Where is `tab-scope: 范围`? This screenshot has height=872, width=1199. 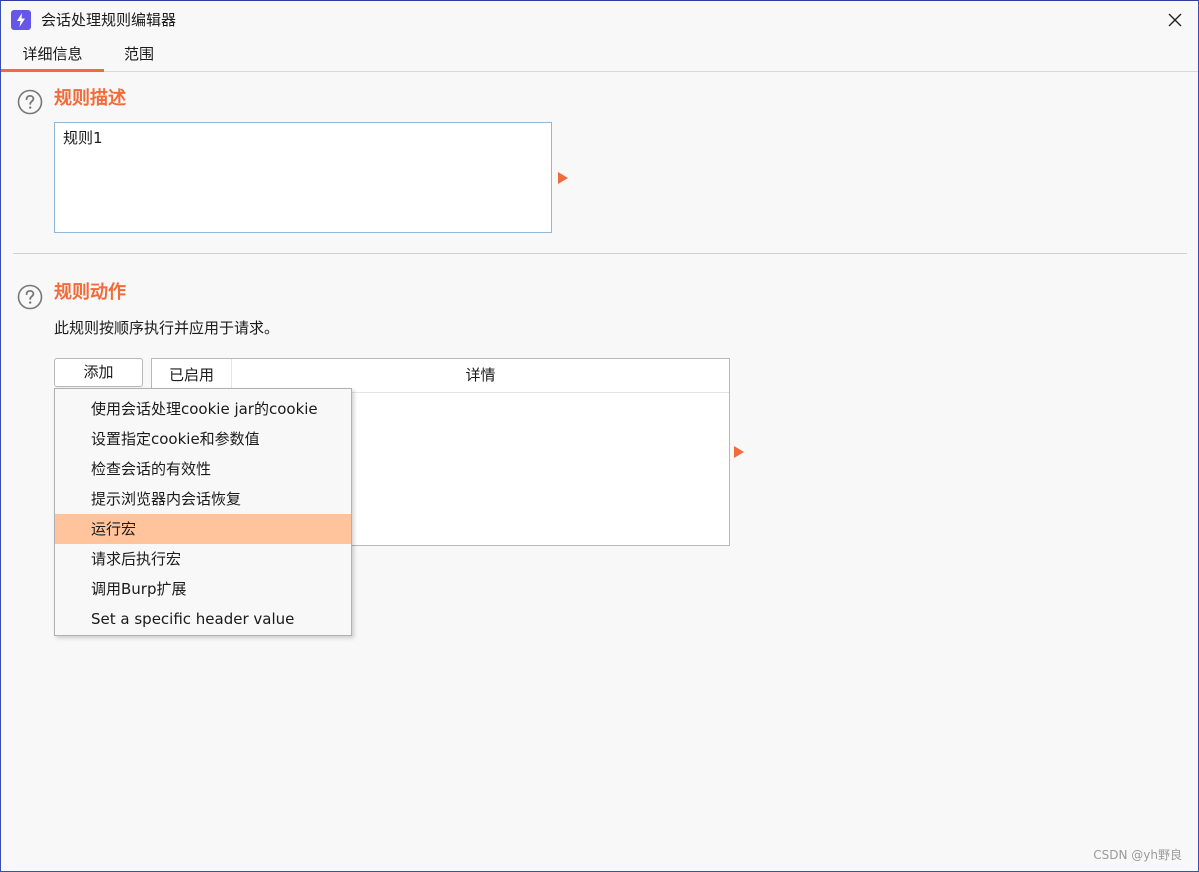 tab-scope: 范围 is located at coordinates (139, 54).